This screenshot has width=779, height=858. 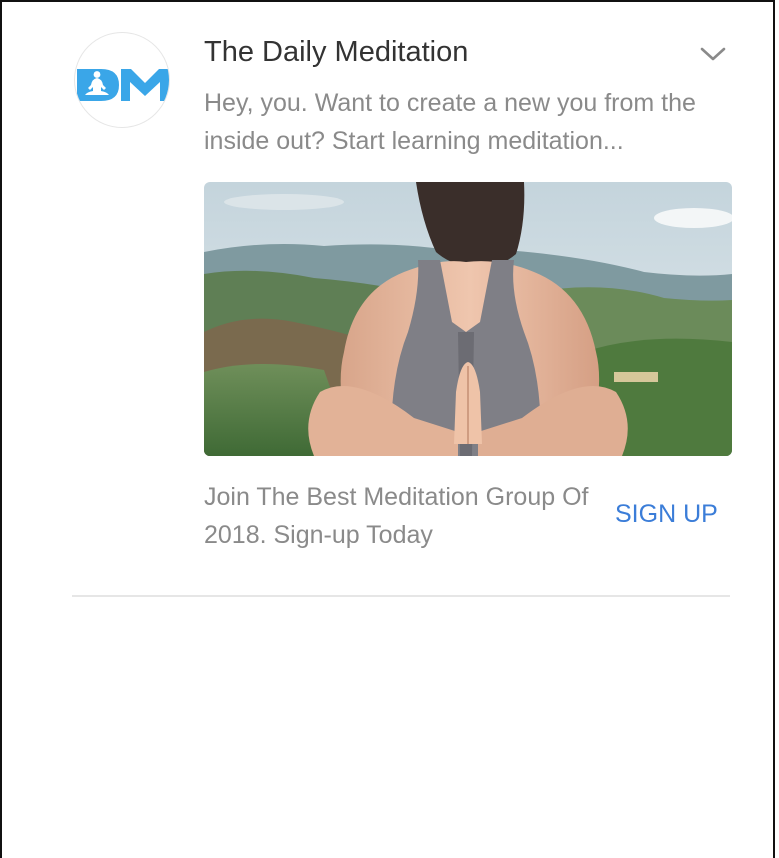 I want to click on sign-up-button: SIGN UP, so click(x=666, y=514).